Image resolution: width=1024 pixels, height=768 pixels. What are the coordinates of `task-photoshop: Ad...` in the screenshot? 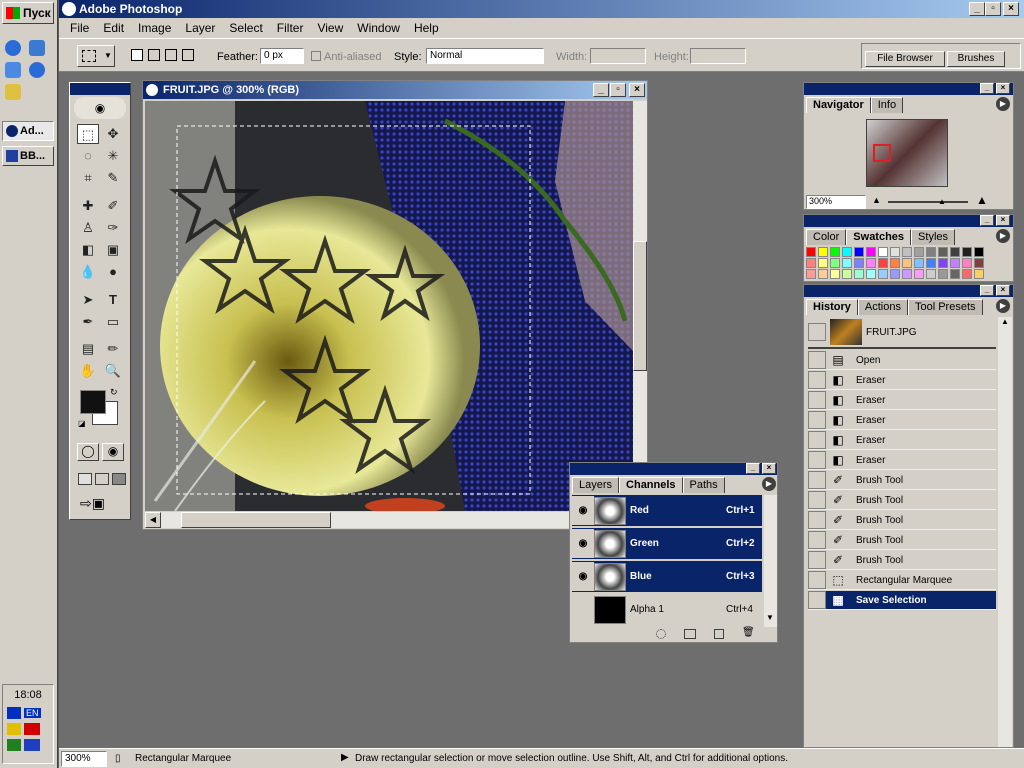 It's located at (28, 131).